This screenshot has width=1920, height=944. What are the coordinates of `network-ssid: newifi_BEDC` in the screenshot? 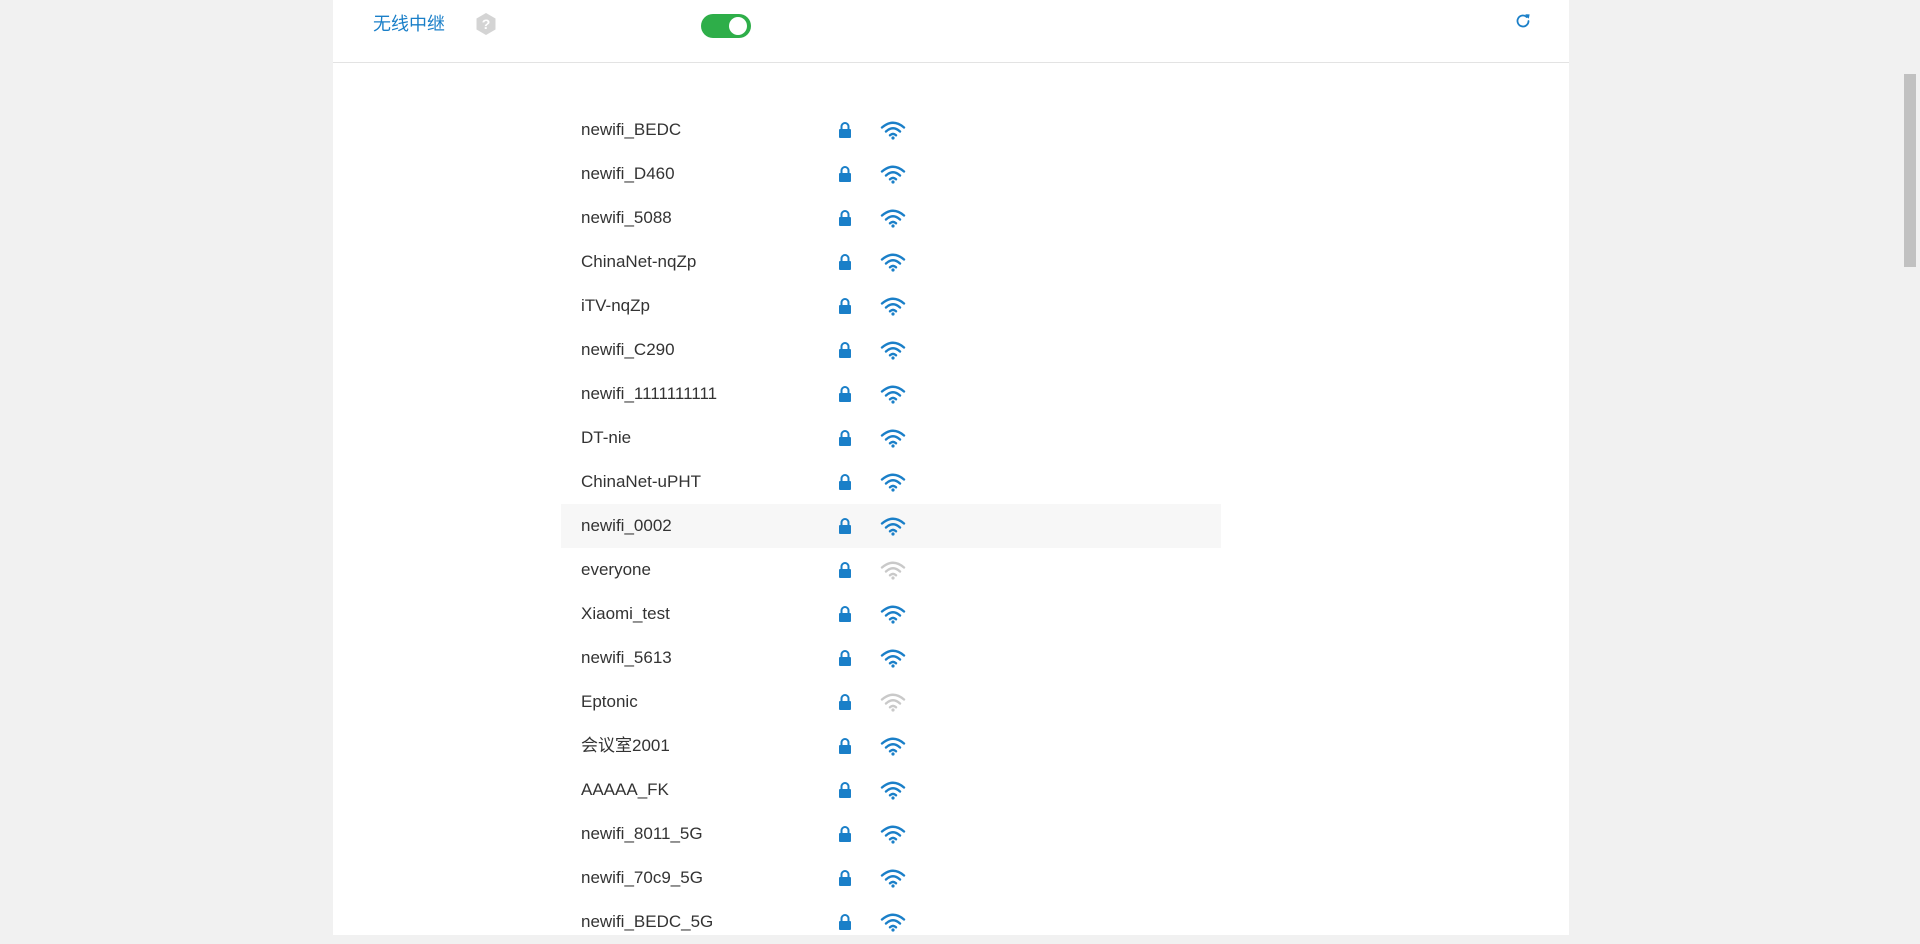 It's located at (631, 129).